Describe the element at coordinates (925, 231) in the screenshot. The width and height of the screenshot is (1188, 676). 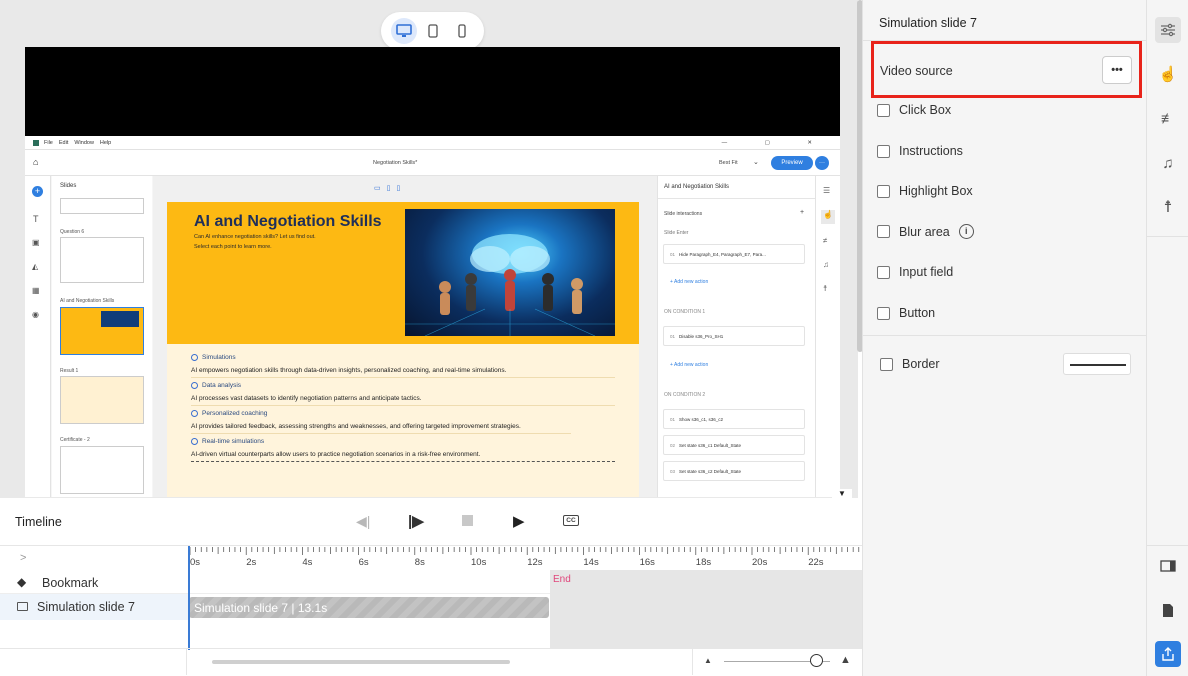
I see `blur-area-option: Blur area i` at that location.